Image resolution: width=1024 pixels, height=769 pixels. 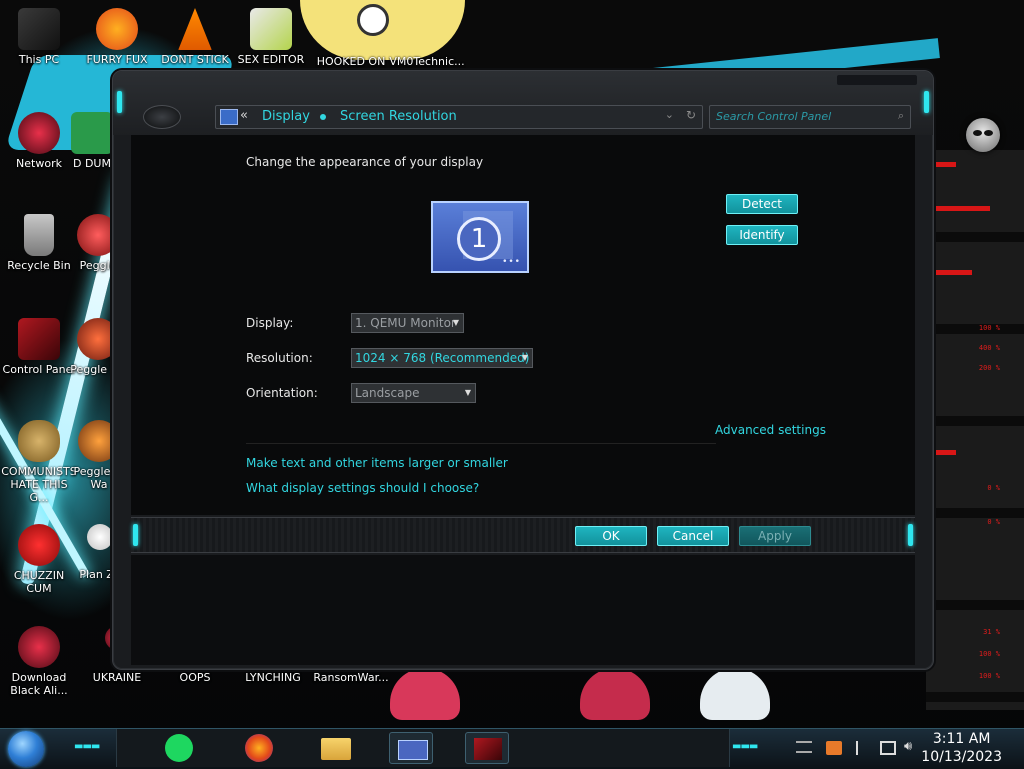 I want to click on breadcrumb-screen-resolution: Screen Resolution, so click(x=398, y=116).